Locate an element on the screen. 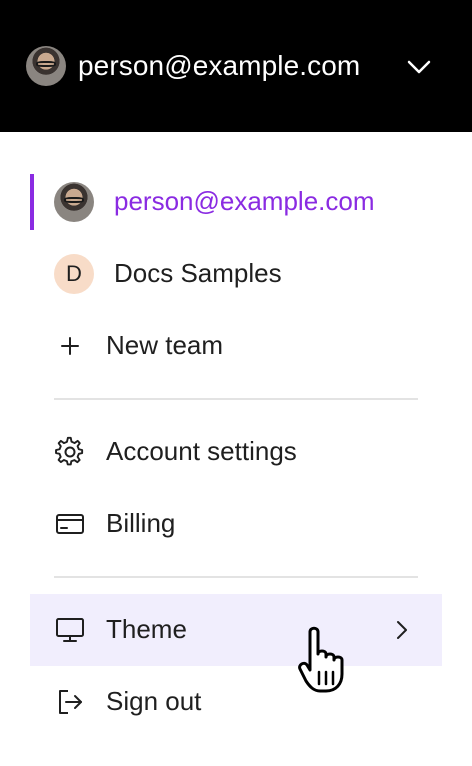 This screenshot has height=766, width=472. team-item-label: Docs Samples is located at coordinates (198, 273).